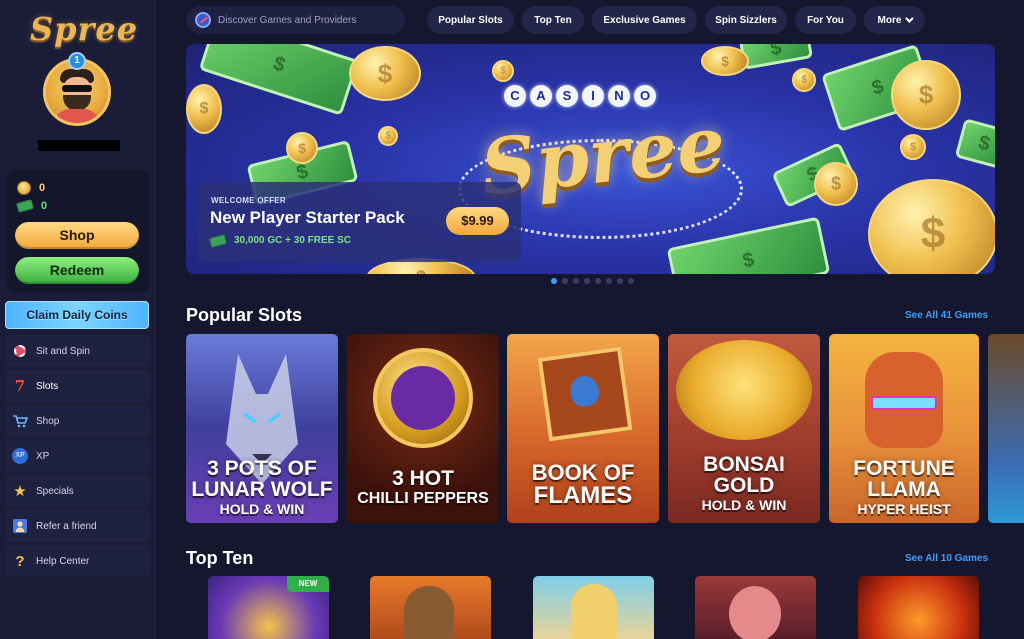 Image resolution: width=1024 pixels, height=639 pixels. Describe the element at coordinates (77, 61) in the screenshot. I see `level-badge: 1` at that location.